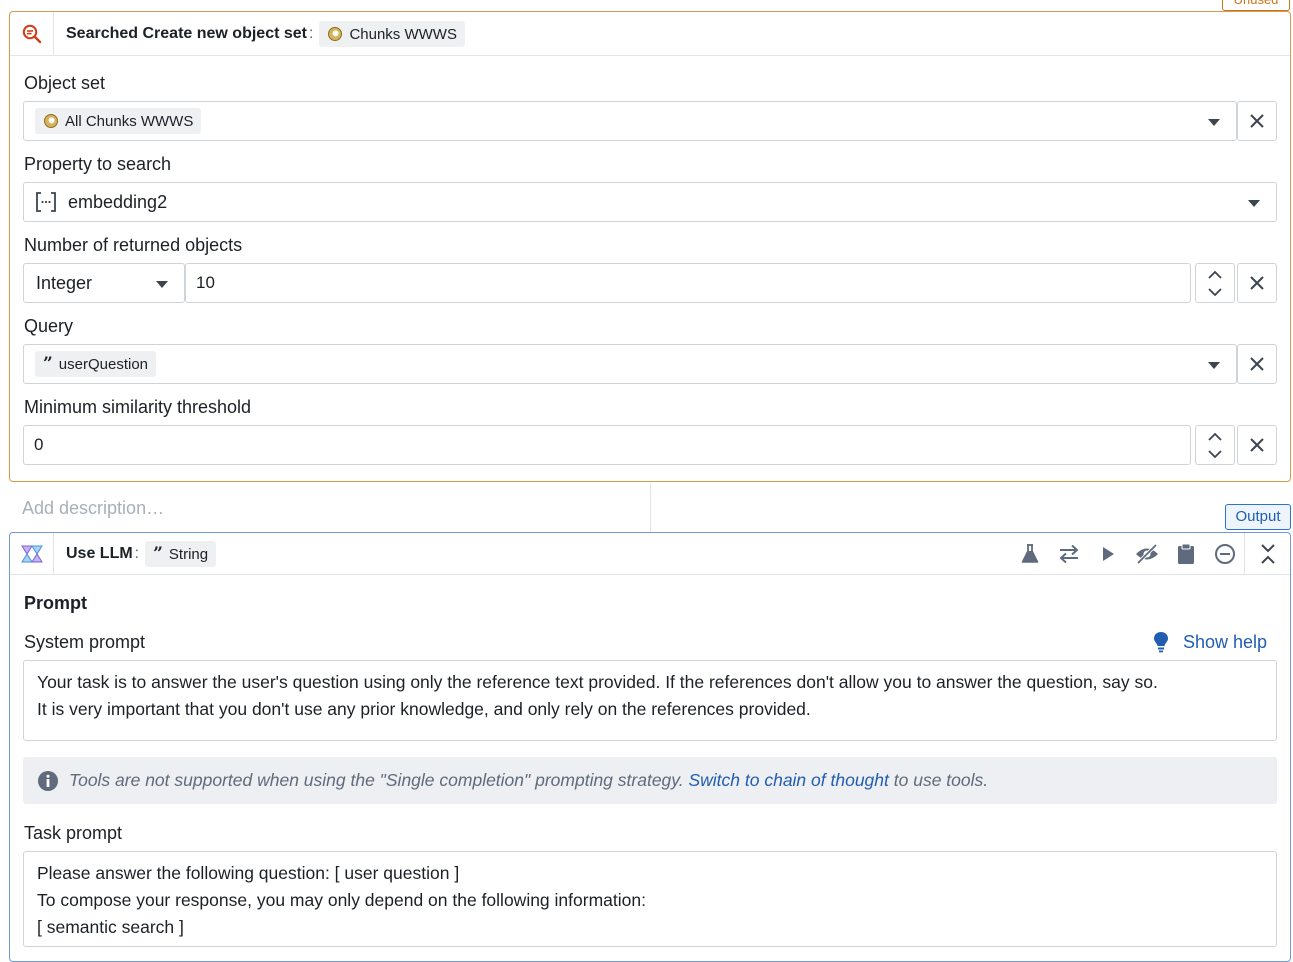  What do you see at coordinates (607, 445) in the screenshot?
I see `min-similarity-input: 0` at bounding box center [607, 445].